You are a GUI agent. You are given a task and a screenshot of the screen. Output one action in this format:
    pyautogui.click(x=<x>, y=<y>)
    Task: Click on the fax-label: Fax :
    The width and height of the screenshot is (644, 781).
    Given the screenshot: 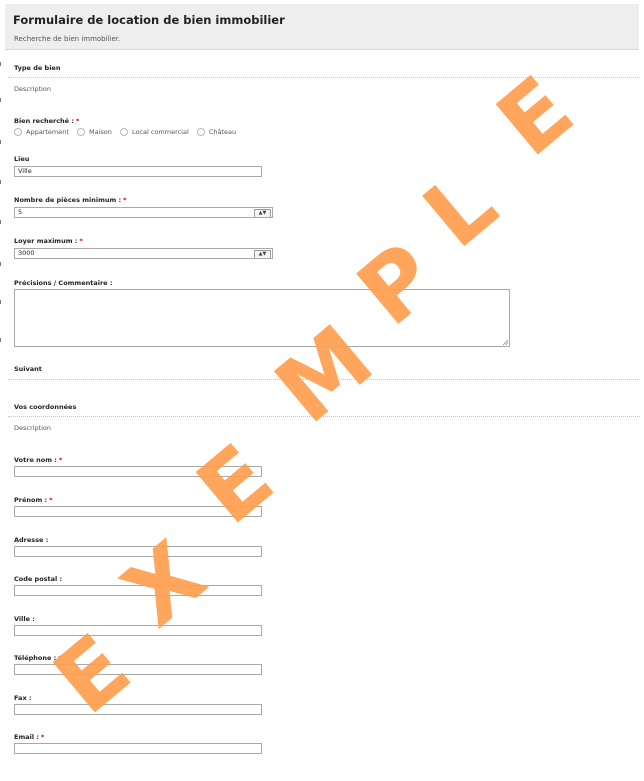 What is the action you would take?
    pyautogui.click(x=23, y=698)
    